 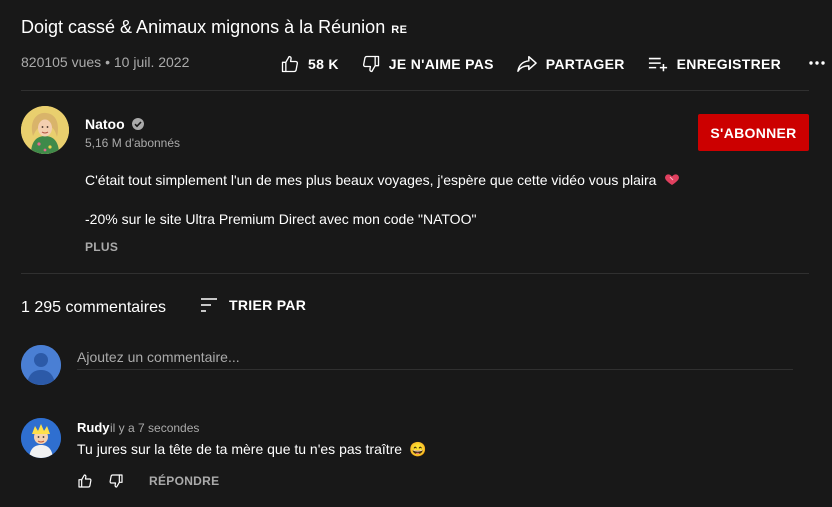 I want to click on sort-label: TRIER PAR, so click(x=268, y=305).